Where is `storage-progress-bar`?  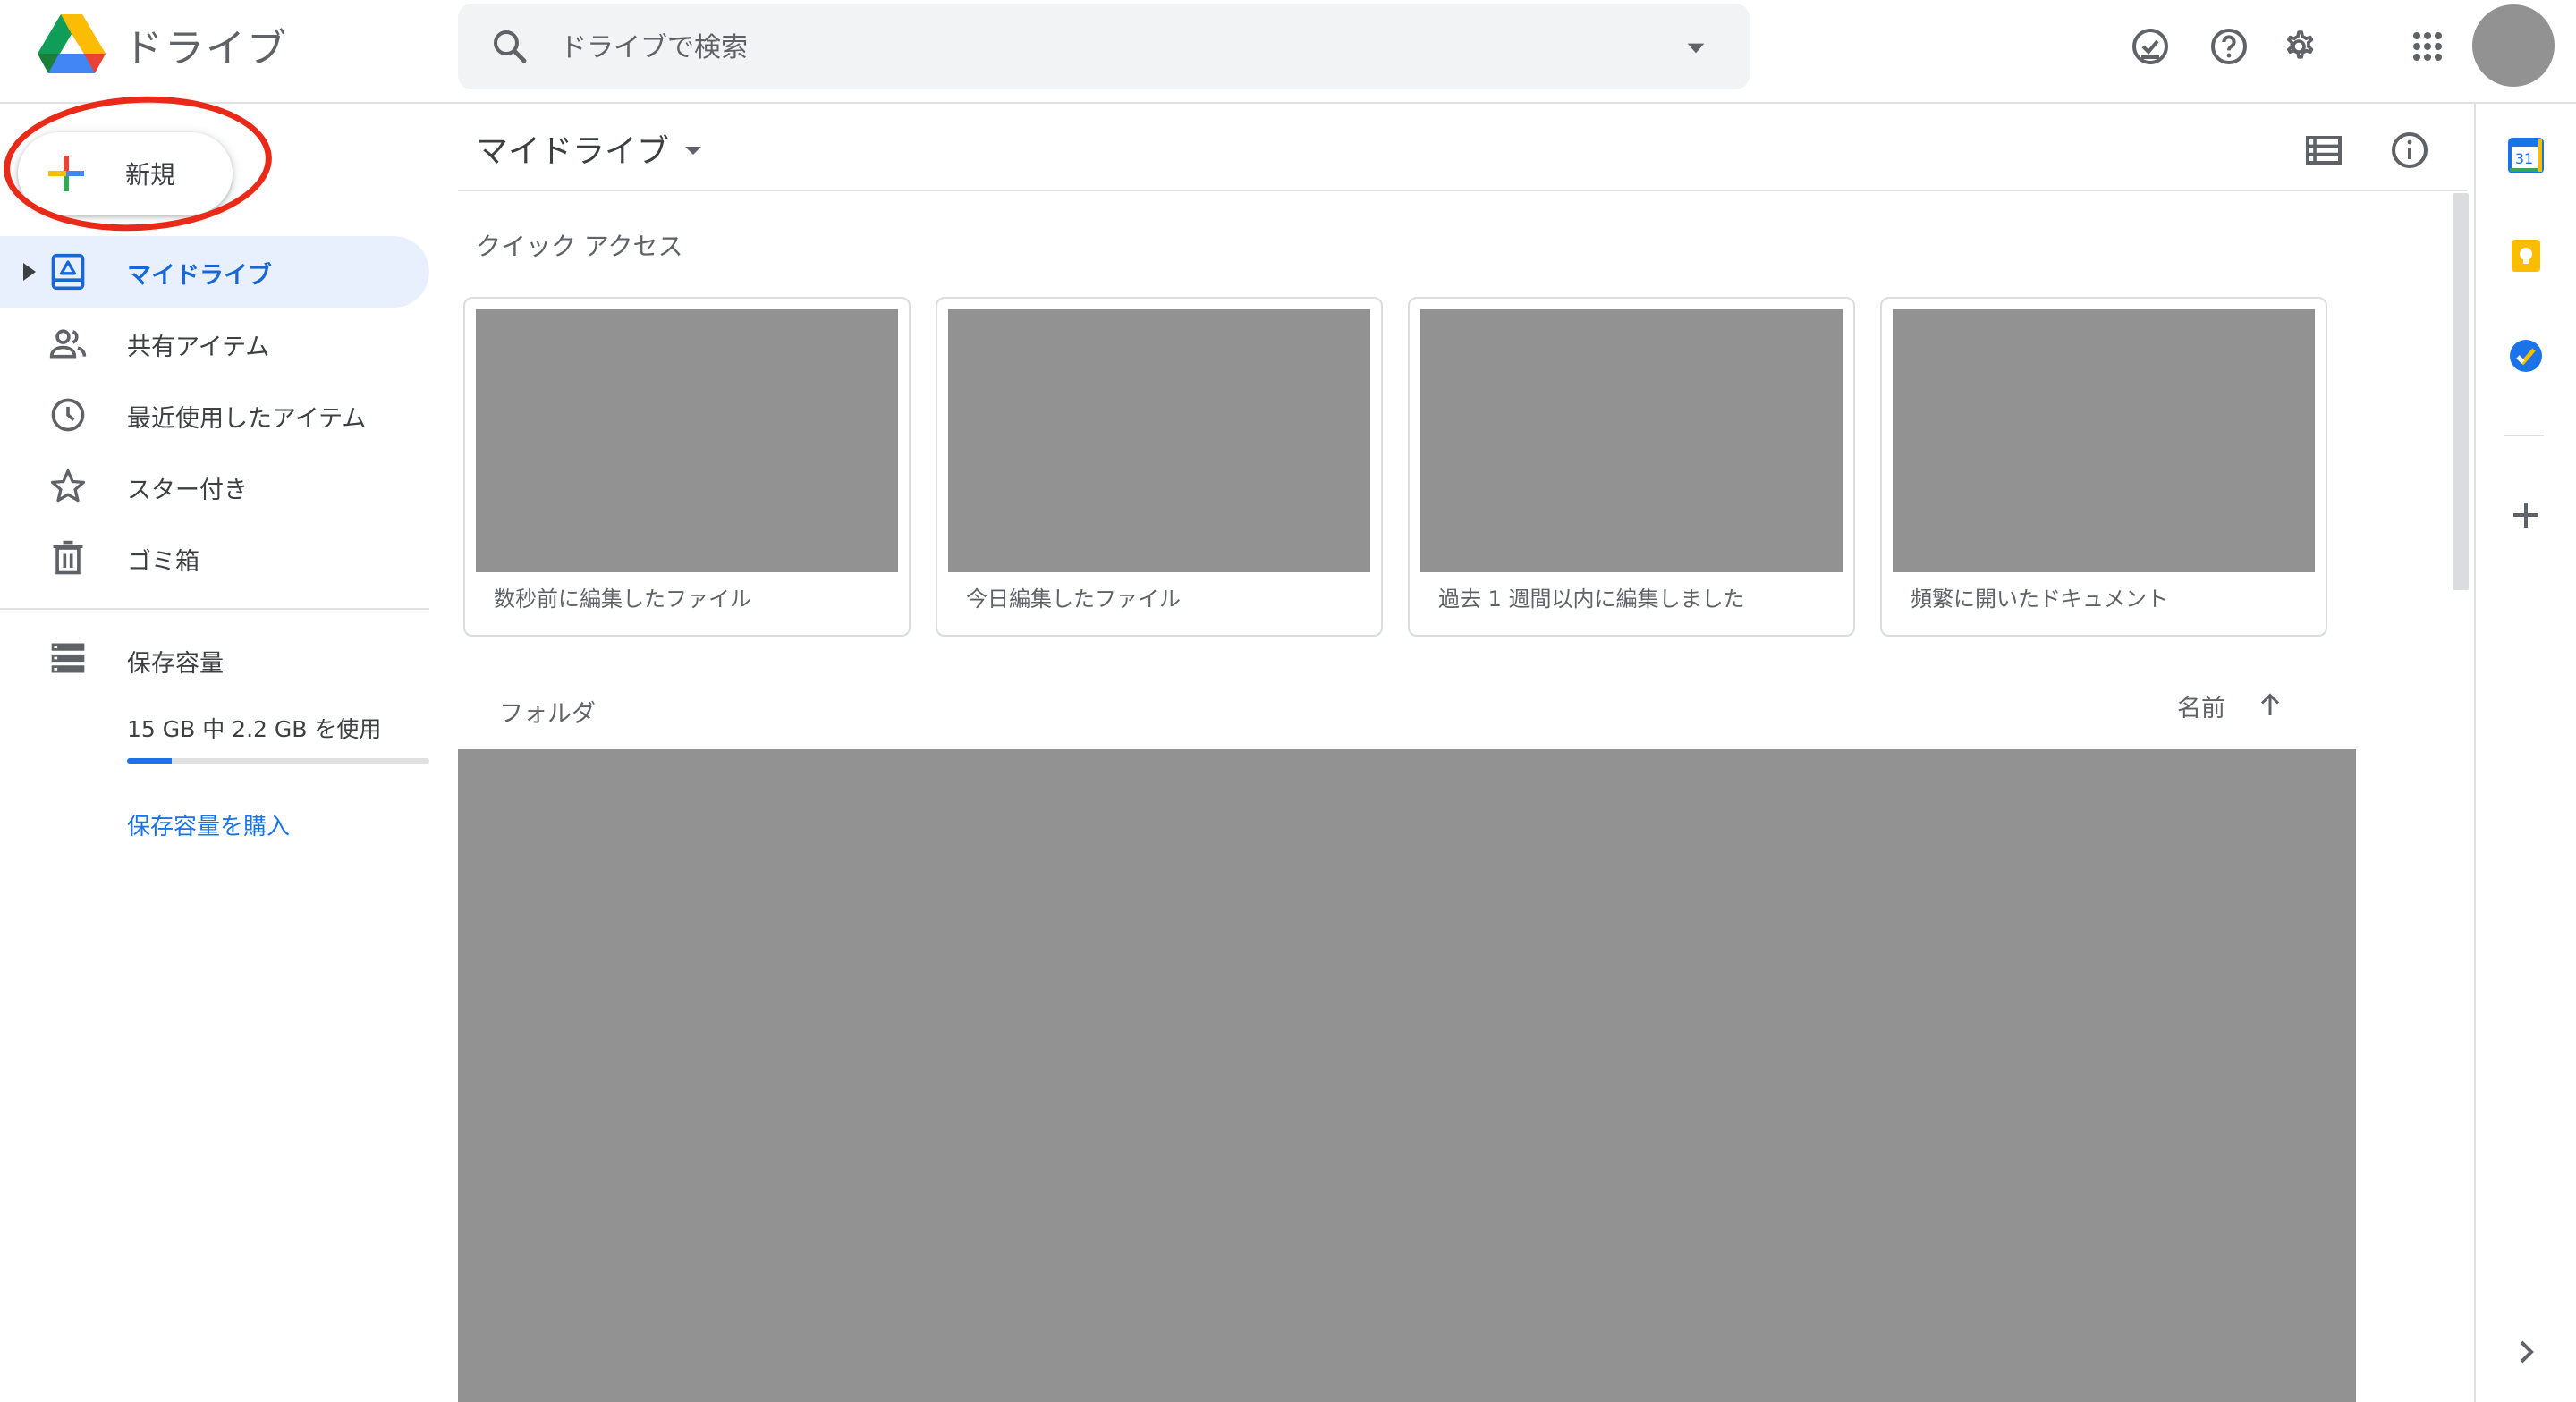 storage-progress-bar is located at coordinates (278, 761).